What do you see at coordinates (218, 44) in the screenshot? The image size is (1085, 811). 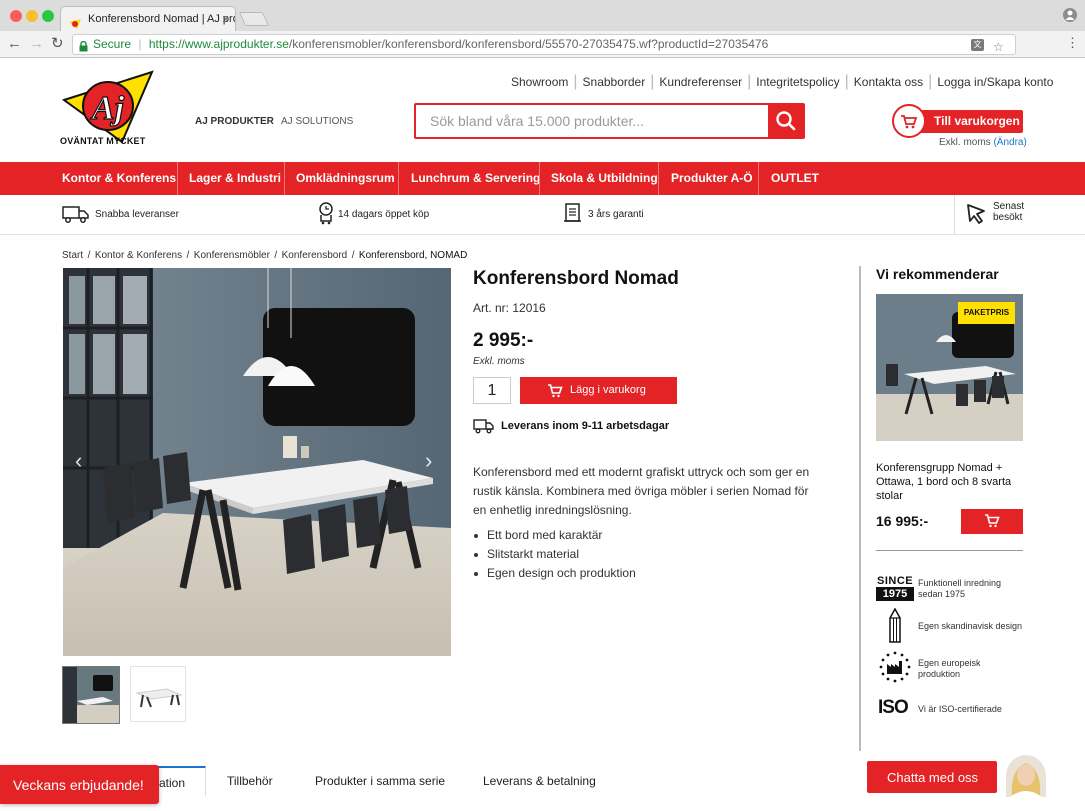 I see `url-domain: https://www.ajprodukter.se` at bounding box center [218, 44].